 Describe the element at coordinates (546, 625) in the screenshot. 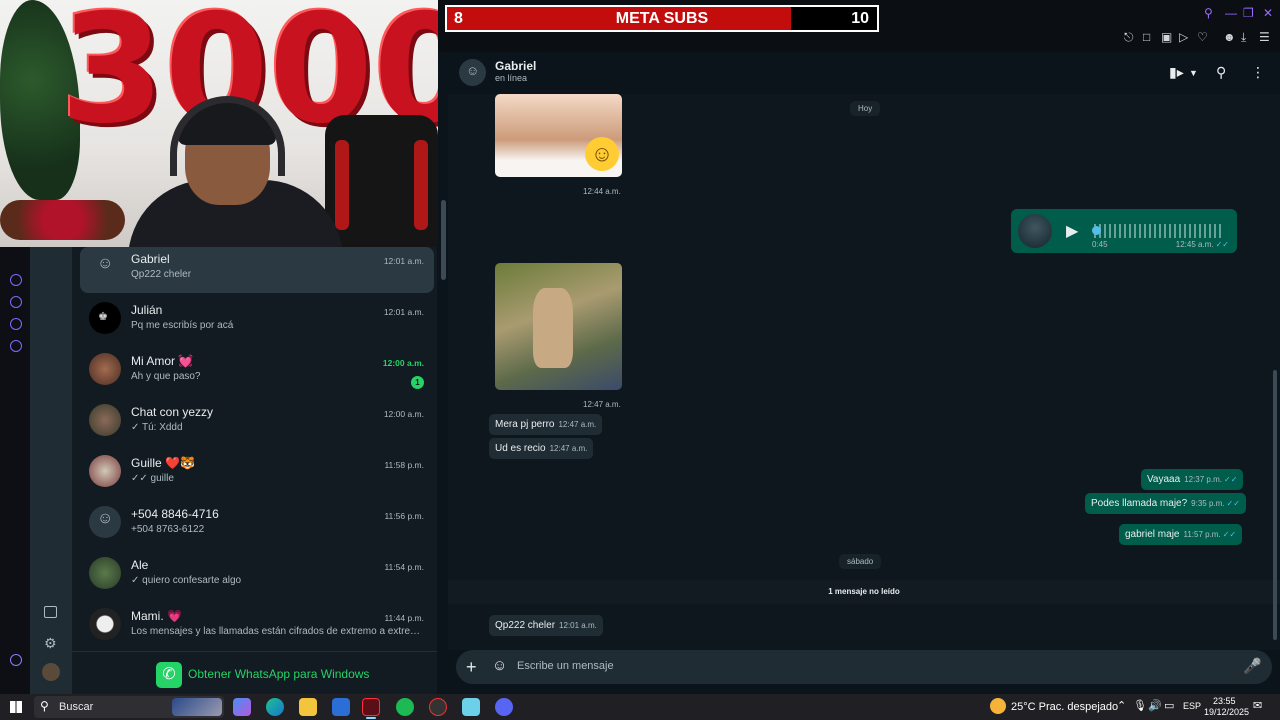

I see `incoming-message: Qp222 cheler 12:01 a.m.` at that location.